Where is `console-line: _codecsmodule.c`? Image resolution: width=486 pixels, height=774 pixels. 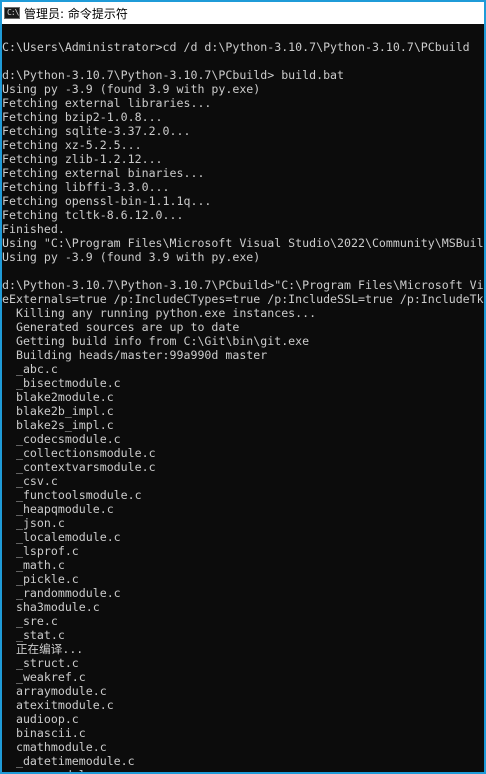 console-line: _codecsmodule.c is located at coordinates (61, 439).